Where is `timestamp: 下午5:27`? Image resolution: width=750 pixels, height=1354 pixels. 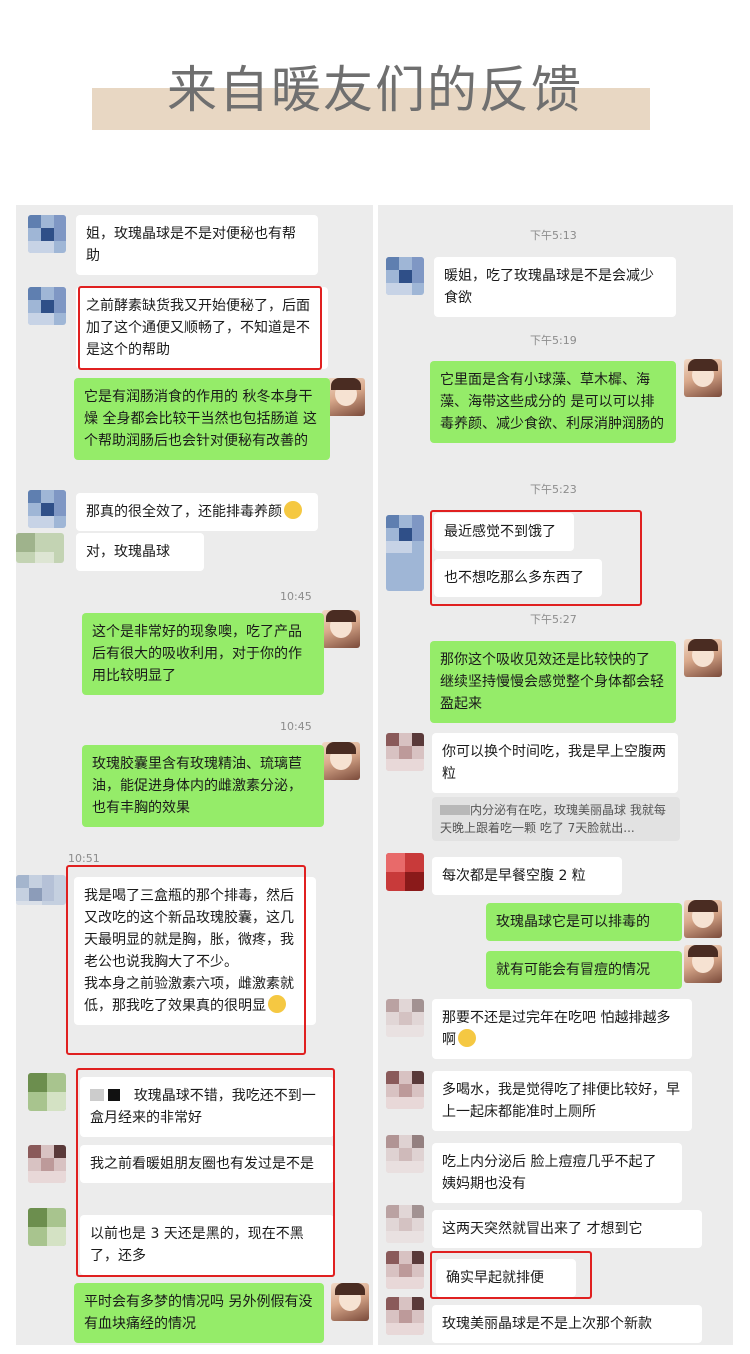 timestamp: 下午5:27 is located at coordinates (553, 619).